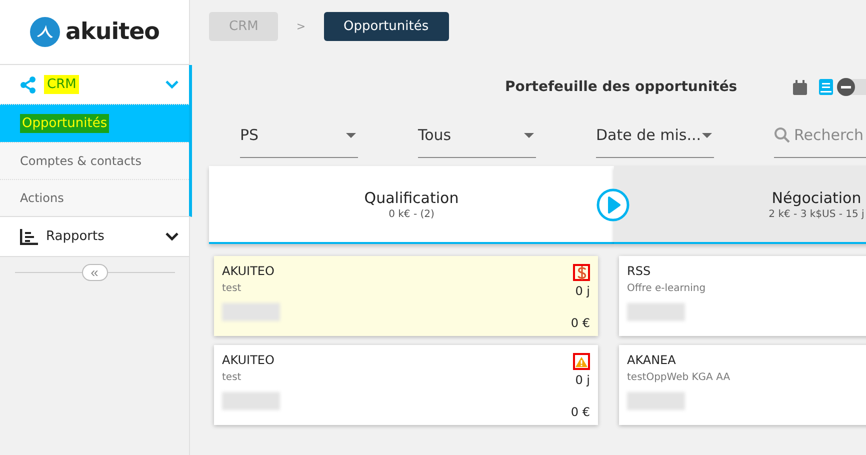  What do you see at coordinates (45, 32) in the screenshot?
I see `logo-icon` at bounding box center [45, 32].